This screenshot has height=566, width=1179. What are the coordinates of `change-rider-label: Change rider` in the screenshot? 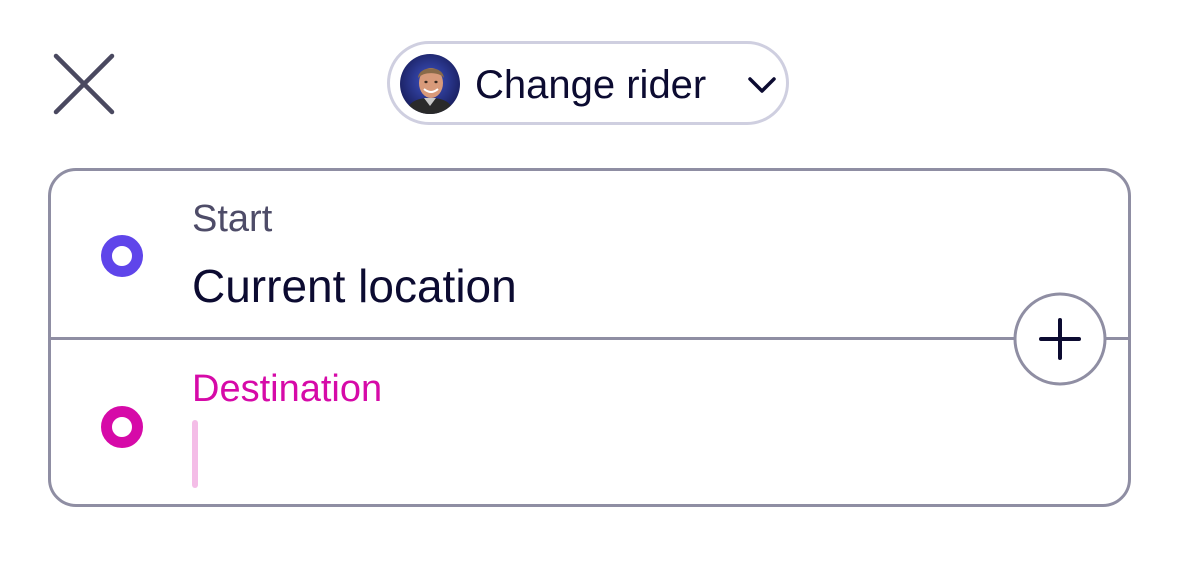 It's located at (591, 85).